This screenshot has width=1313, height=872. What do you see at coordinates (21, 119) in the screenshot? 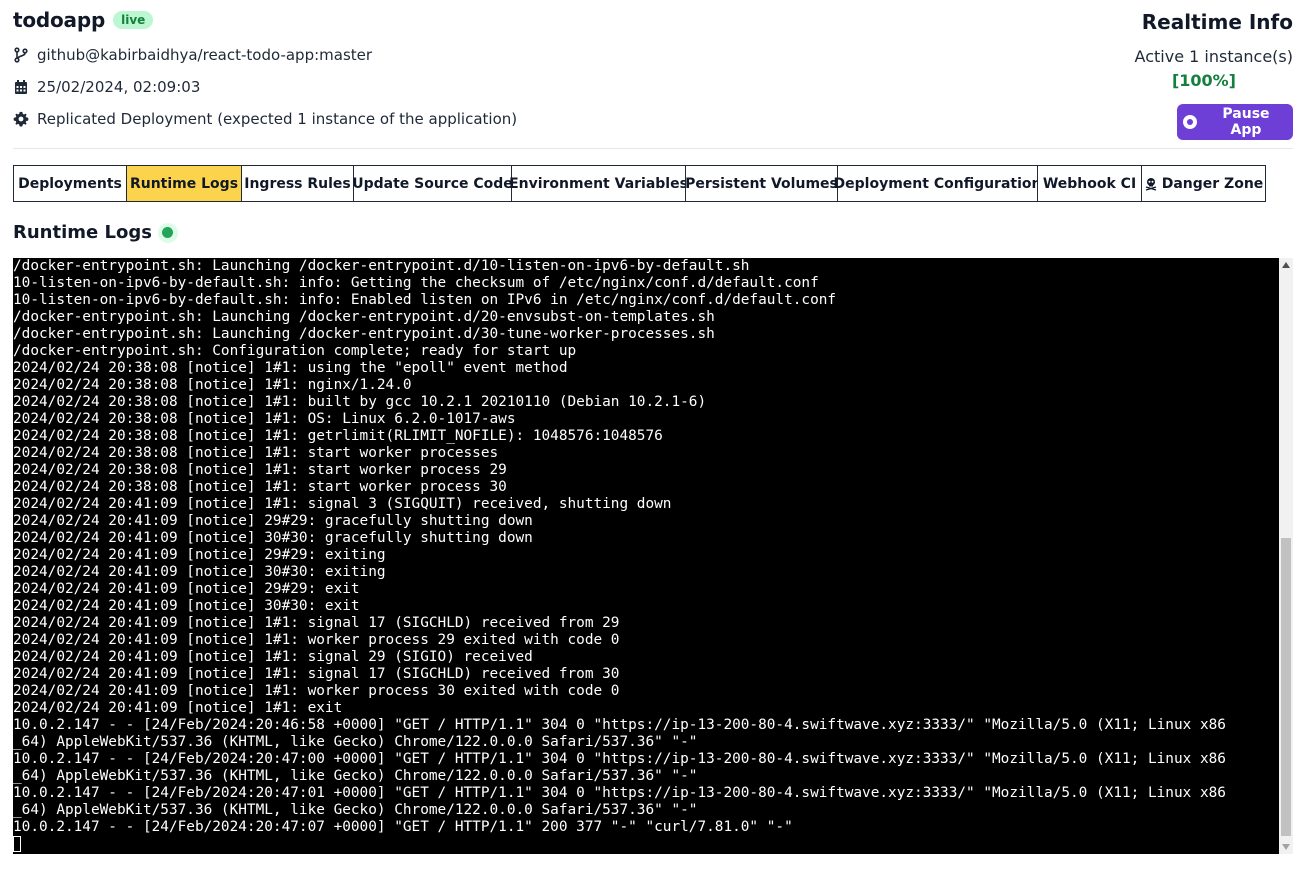
I see `gear-icon` at bounding box center [21, 119].